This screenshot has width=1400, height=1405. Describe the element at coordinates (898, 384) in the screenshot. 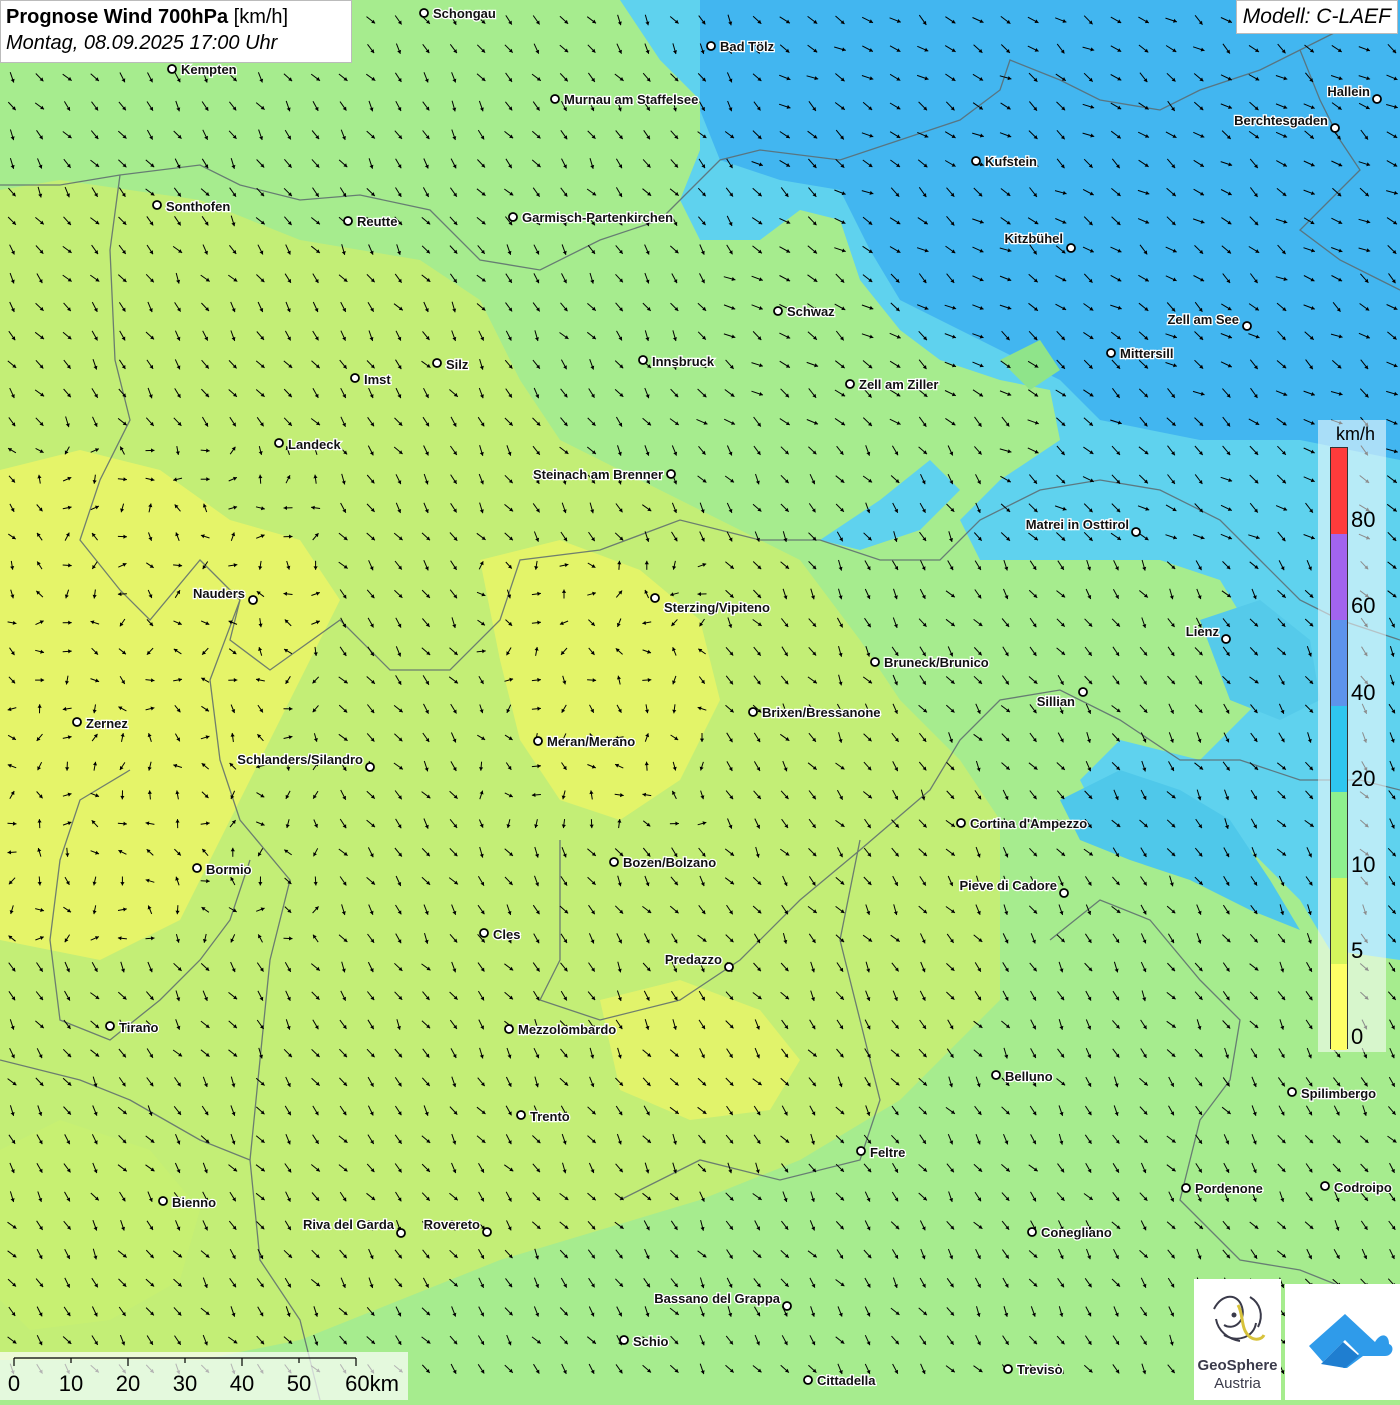

I see `city-label: Zell am Ziller` at that location.